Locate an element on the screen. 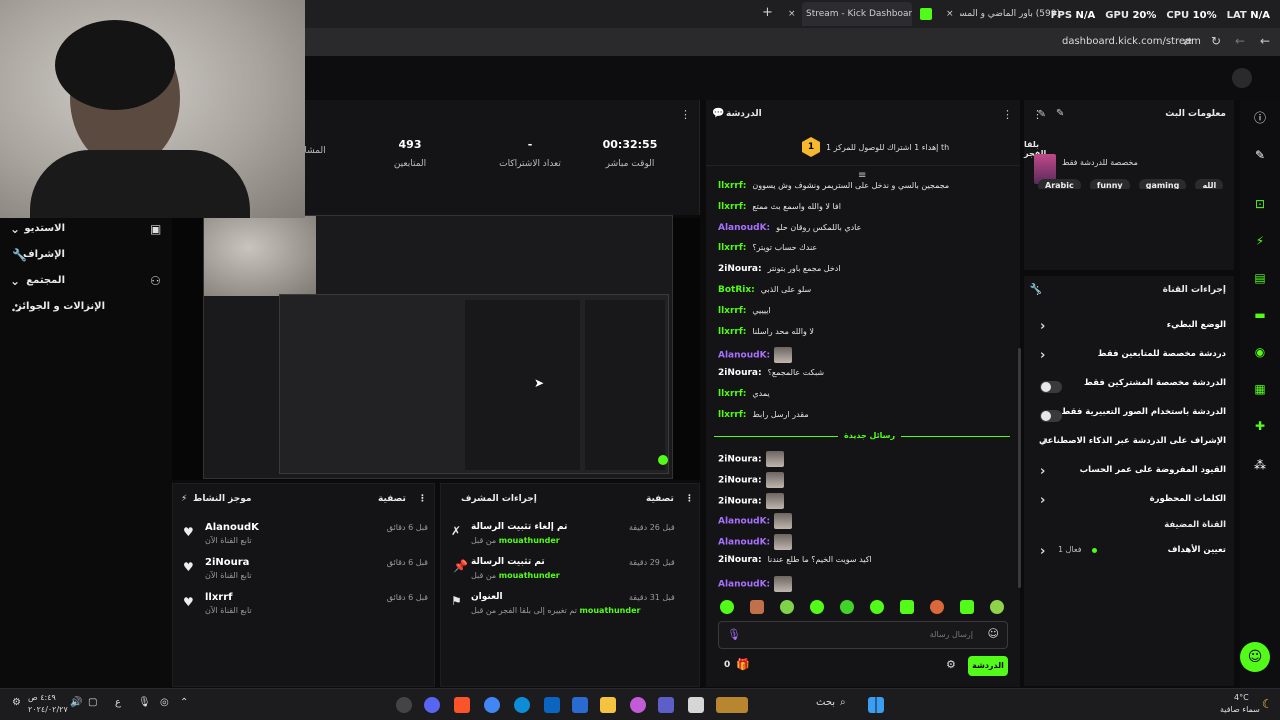  action-account-age: القيود المفروضة على عمر الحساب › is located at coordinates (1129, 475).